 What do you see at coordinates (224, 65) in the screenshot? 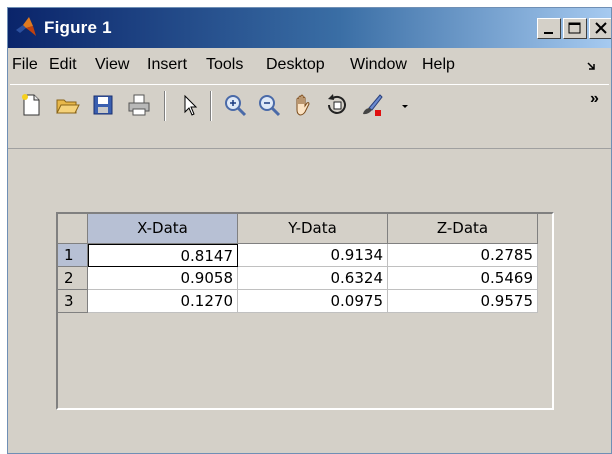
I see `menu-tools: Tools` at bounding box center [224, 65].